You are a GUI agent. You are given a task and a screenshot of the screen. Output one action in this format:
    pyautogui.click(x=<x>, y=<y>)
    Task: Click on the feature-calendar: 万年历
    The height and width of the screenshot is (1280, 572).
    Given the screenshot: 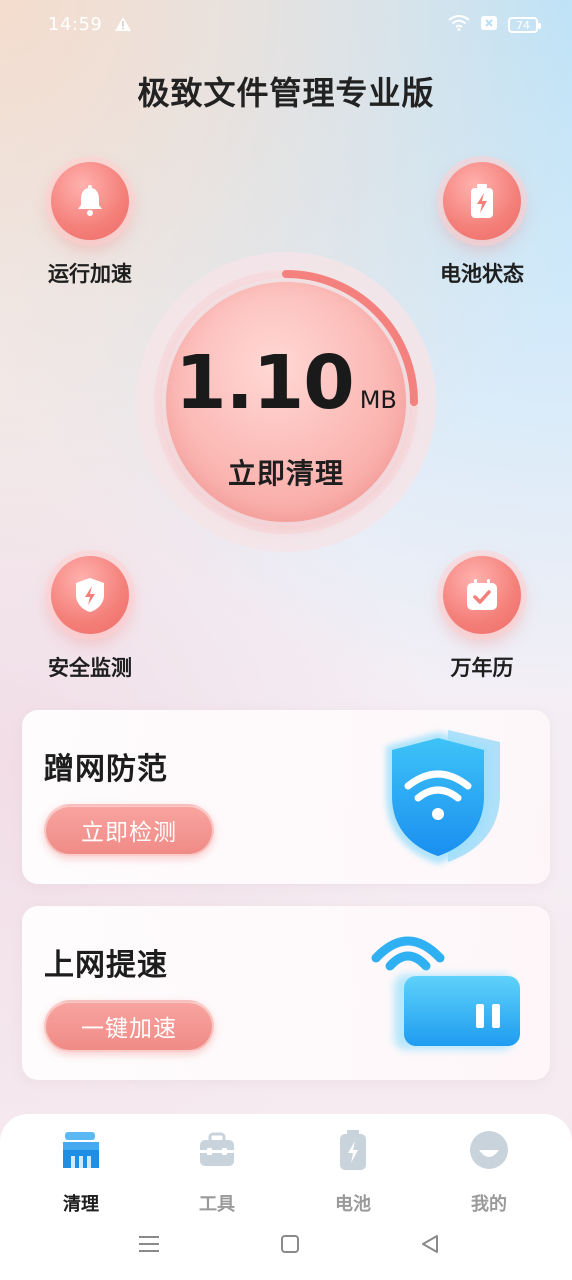 What is the action you would take?
    pyautogui.click(x=482, y=619)
    